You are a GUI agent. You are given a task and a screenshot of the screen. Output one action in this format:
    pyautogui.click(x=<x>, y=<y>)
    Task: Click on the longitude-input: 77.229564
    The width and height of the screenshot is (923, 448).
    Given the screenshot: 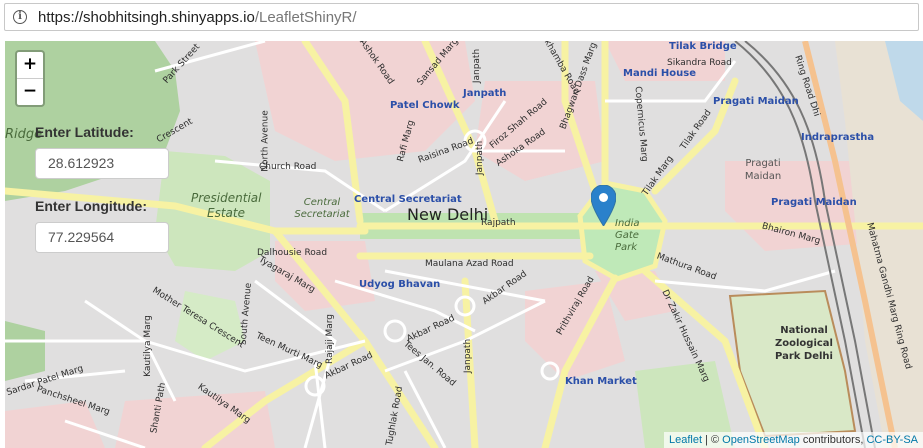 What is the action you would take?
    pyautogui.click(x=102, y=237)
    